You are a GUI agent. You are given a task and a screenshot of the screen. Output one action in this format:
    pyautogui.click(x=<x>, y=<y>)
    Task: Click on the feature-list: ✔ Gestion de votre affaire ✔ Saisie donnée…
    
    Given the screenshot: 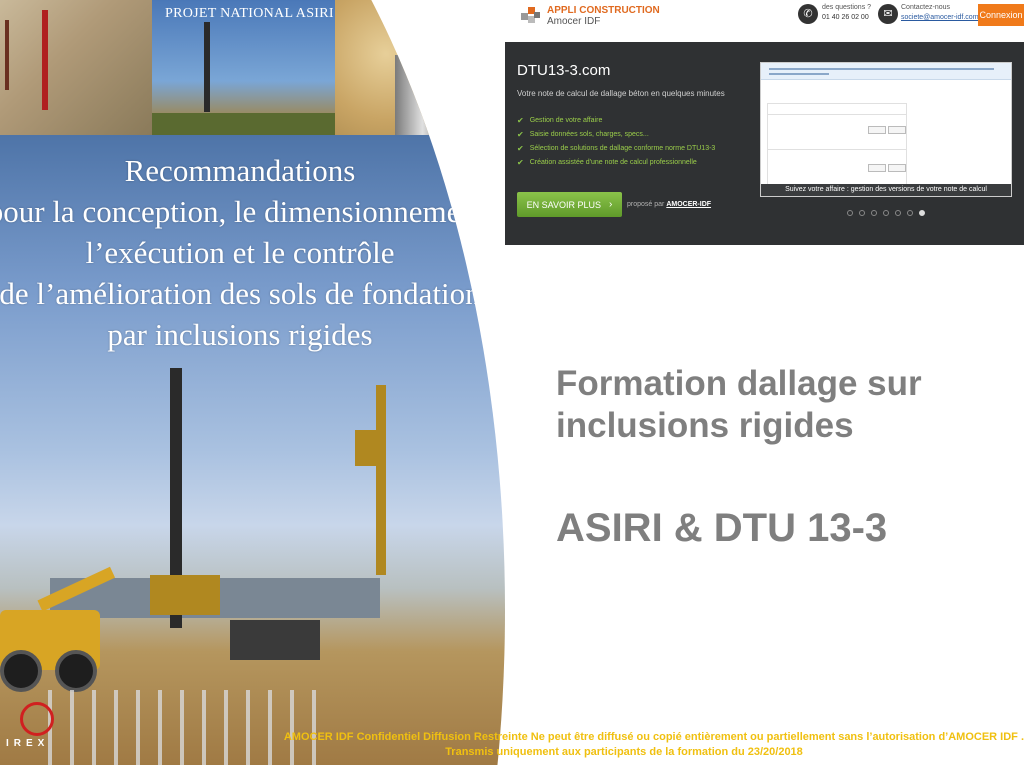 What is the action you would take?
    pyautogui.click(x=616, y=142)
    